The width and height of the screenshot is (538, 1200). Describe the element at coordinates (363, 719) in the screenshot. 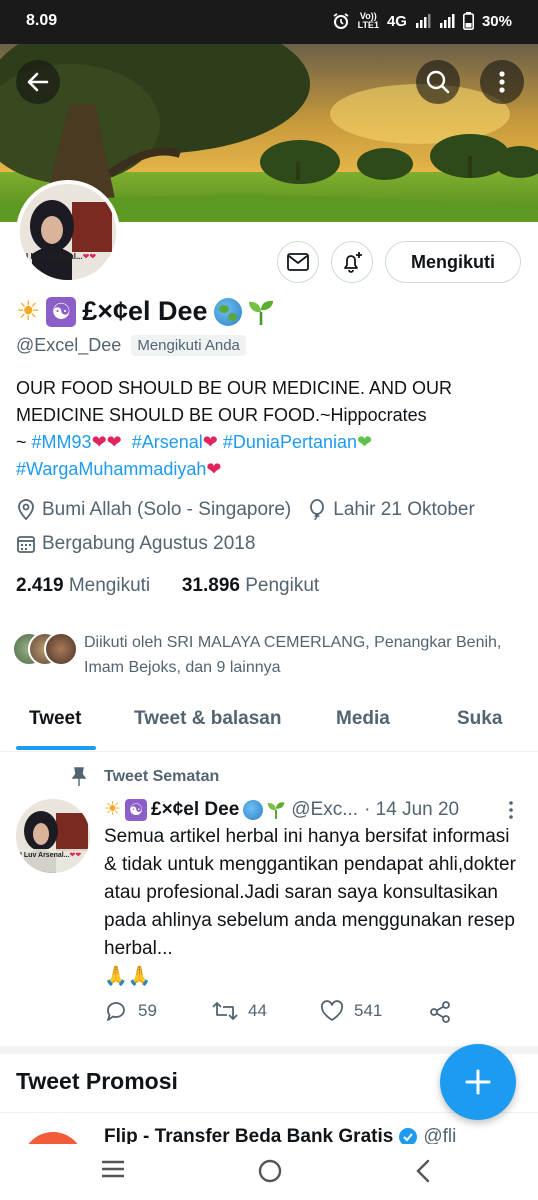

I see `tab-media: Media` at that location.